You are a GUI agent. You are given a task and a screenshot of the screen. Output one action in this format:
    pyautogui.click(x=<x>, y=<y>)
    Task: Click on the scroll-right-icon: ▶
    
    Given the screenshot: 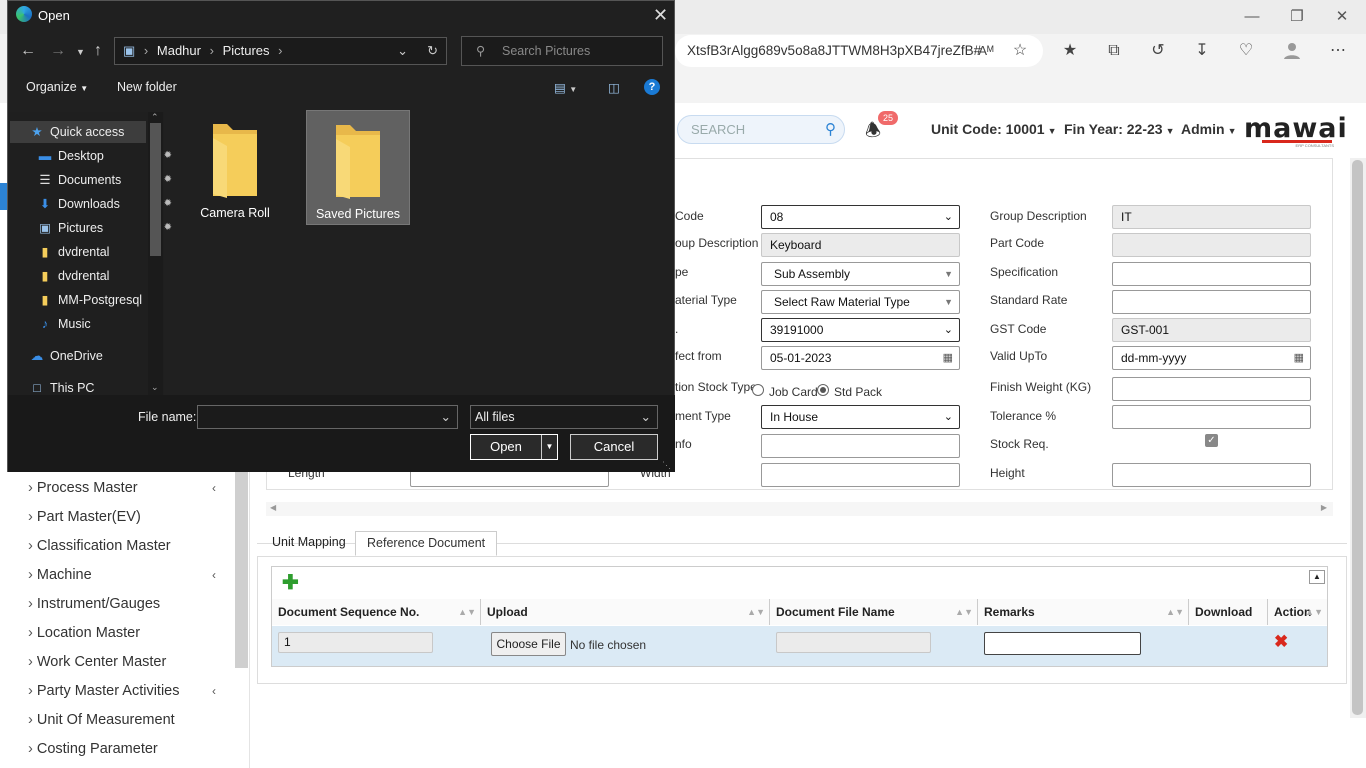 What is the action you would take?
    pyautogui.click(x=1324, y=507)
    